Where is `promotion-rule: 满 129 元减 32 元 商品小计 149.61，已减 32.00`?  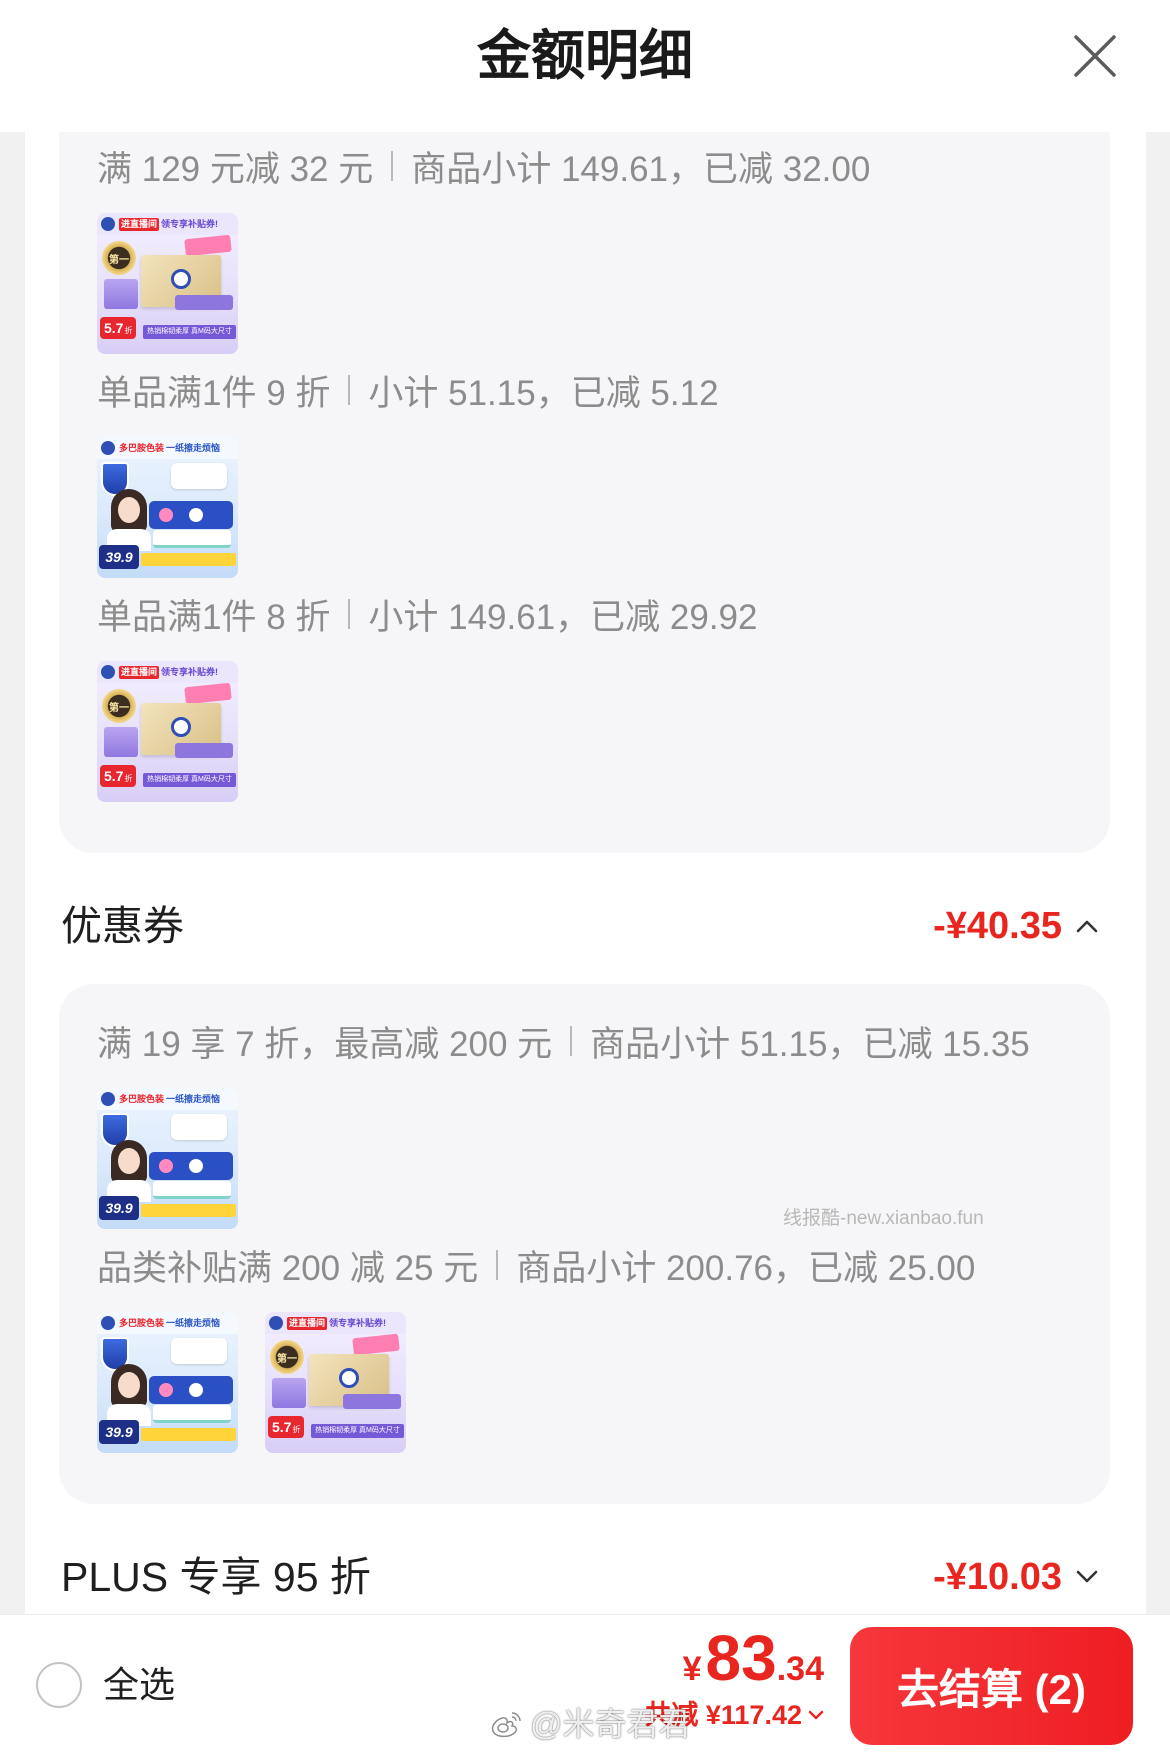 promotion-rule: 满 129 元减 32 元 商品小计 149.61，已减 32.00 is located at coordinates (584, 166).